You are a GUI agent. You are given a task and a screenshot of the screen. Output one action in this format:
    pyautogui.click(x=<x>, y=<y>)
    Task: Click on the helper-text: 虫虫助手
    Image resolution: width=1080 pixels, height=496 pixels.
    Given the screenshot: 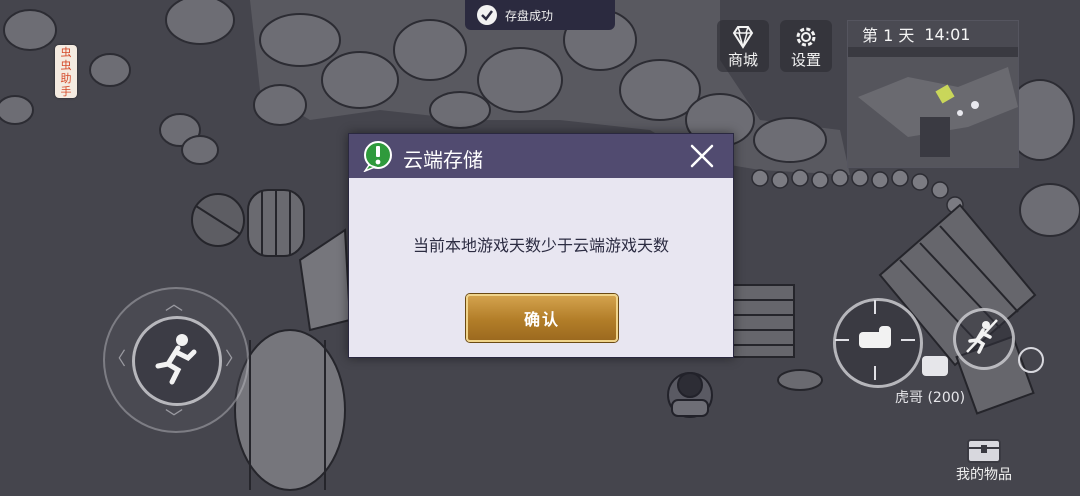 What is the action you would take?
    pyautogui.click(x=66, y=71)
    